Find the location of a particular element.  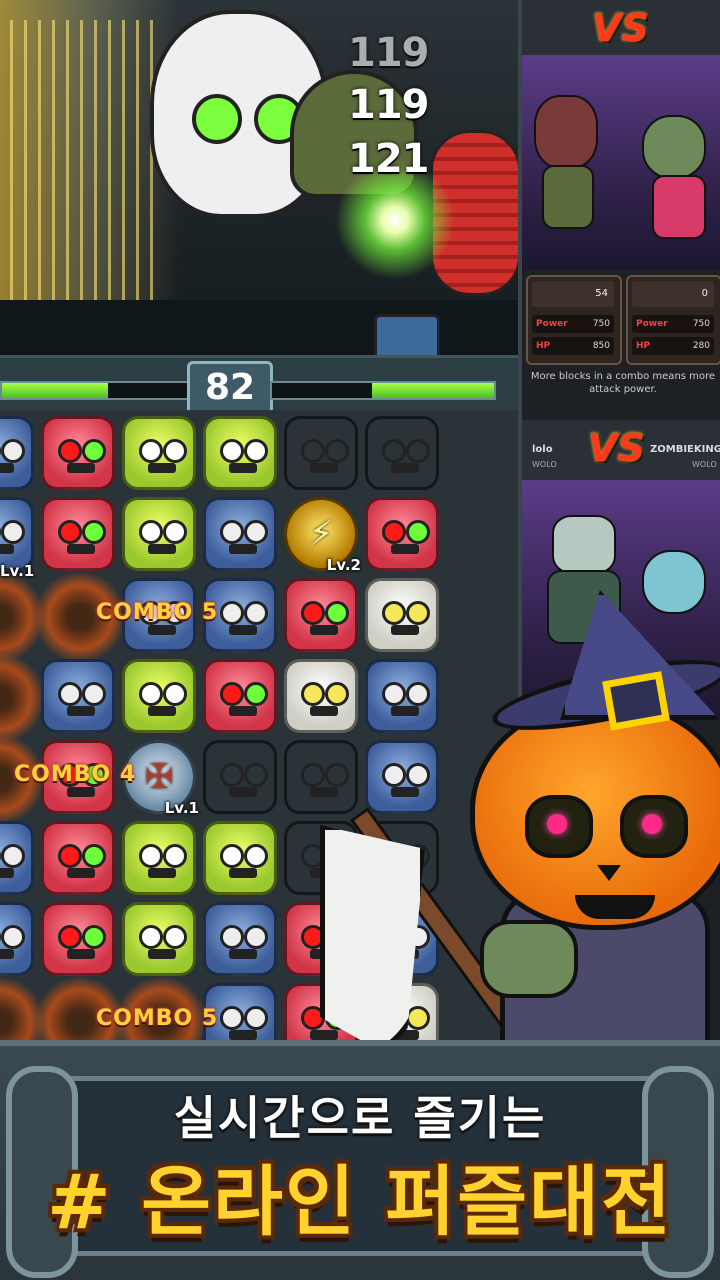

player-name-right: ZOMBIEKING is located at coordinates (685, 449).